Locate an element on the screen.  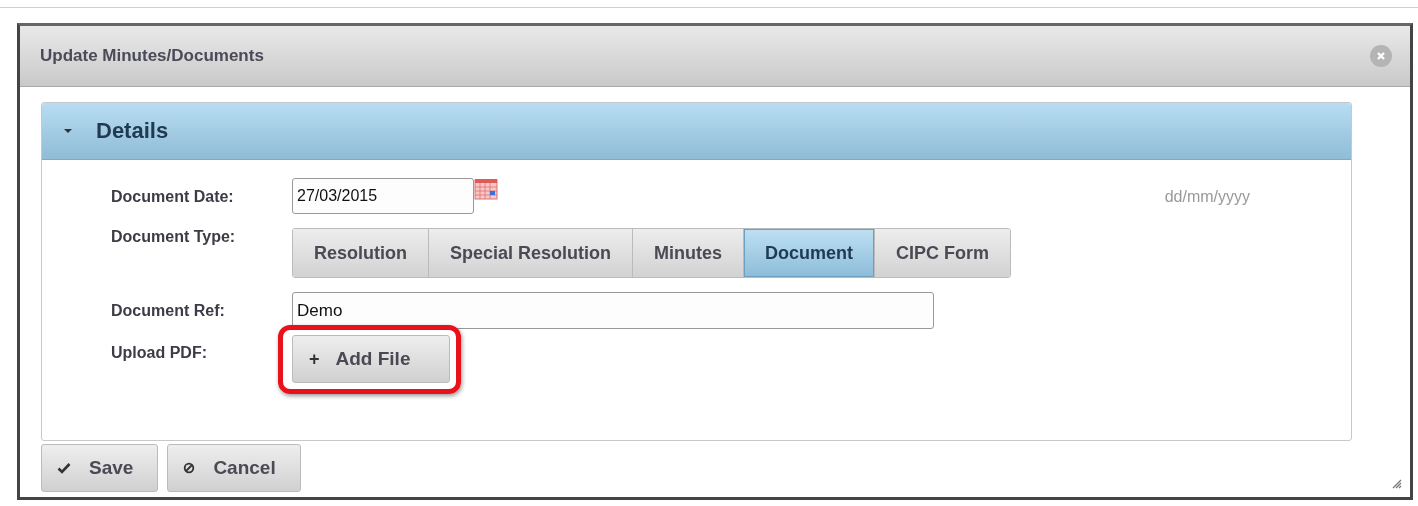
type-option: Minutes is located at coordinates (689, 253).